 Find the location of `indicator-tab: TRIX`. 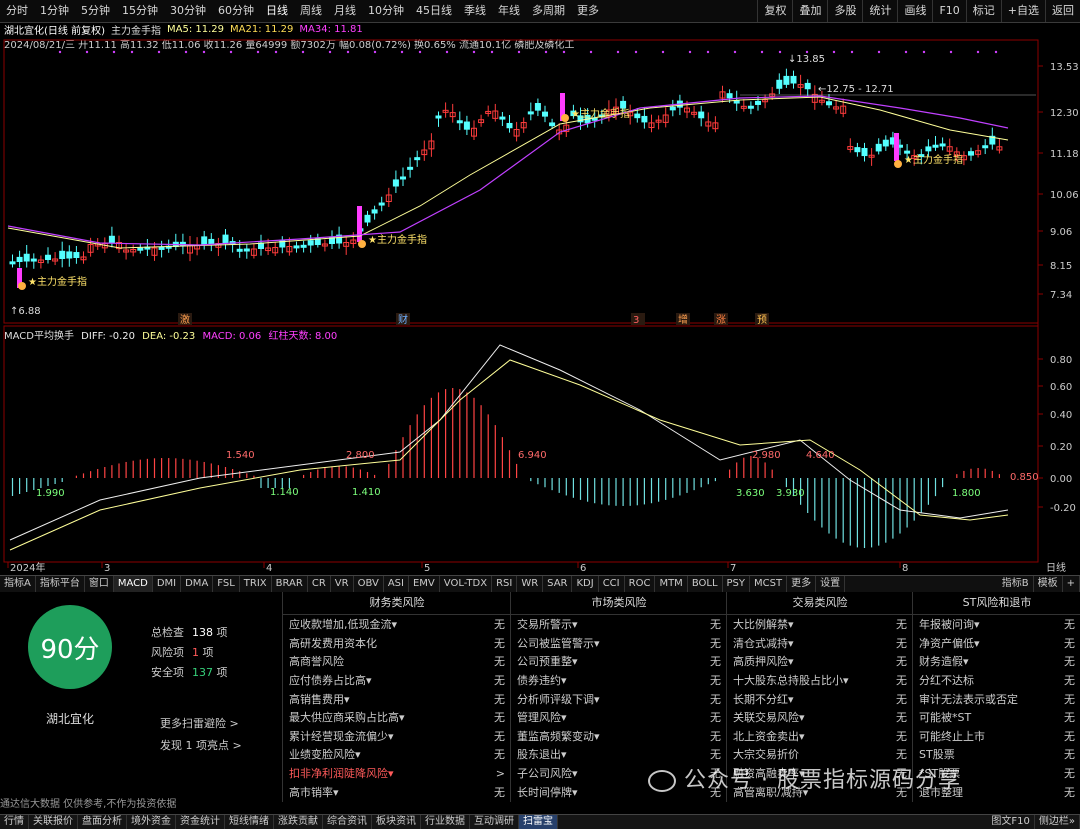

indicator-tab: TRIX is located at coordinates (256, 584).